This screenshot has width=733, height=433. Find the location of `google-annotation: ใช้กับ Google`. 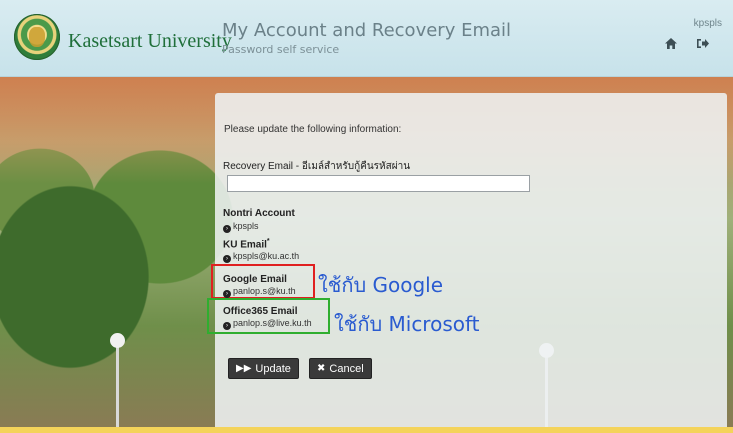

google-annotation: ใช้กับ Google is located at coordinates (381, 285).